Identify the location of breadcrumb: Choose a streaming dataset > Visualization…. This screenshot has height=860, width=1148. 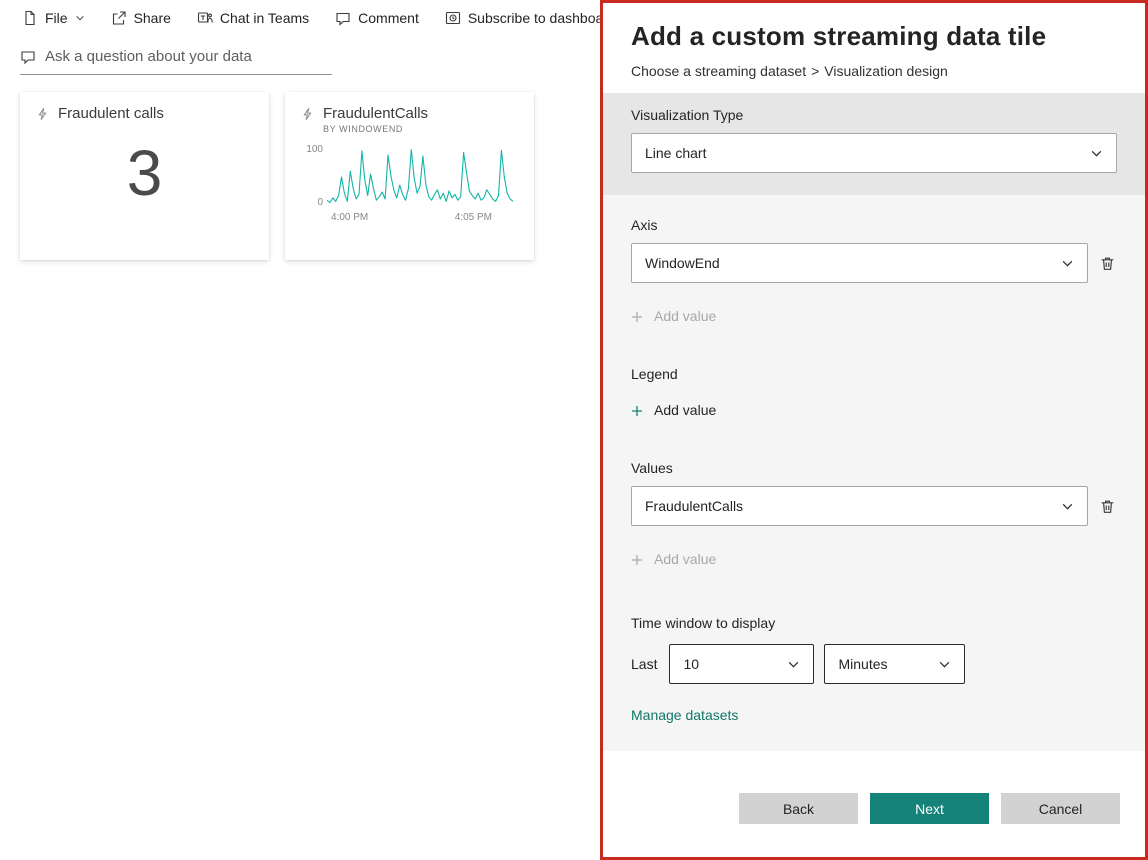
(874, 71).